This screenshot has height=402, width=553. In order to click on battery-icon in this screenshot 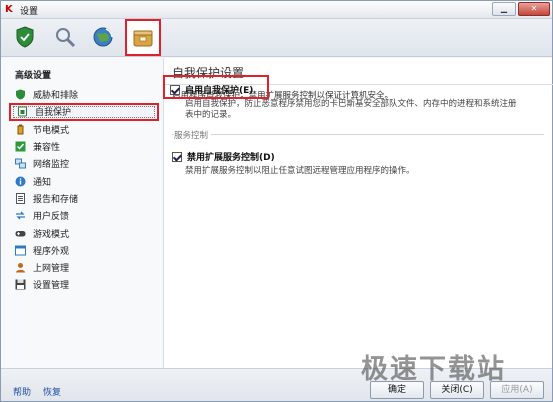, I will do `click(20, 129)`.